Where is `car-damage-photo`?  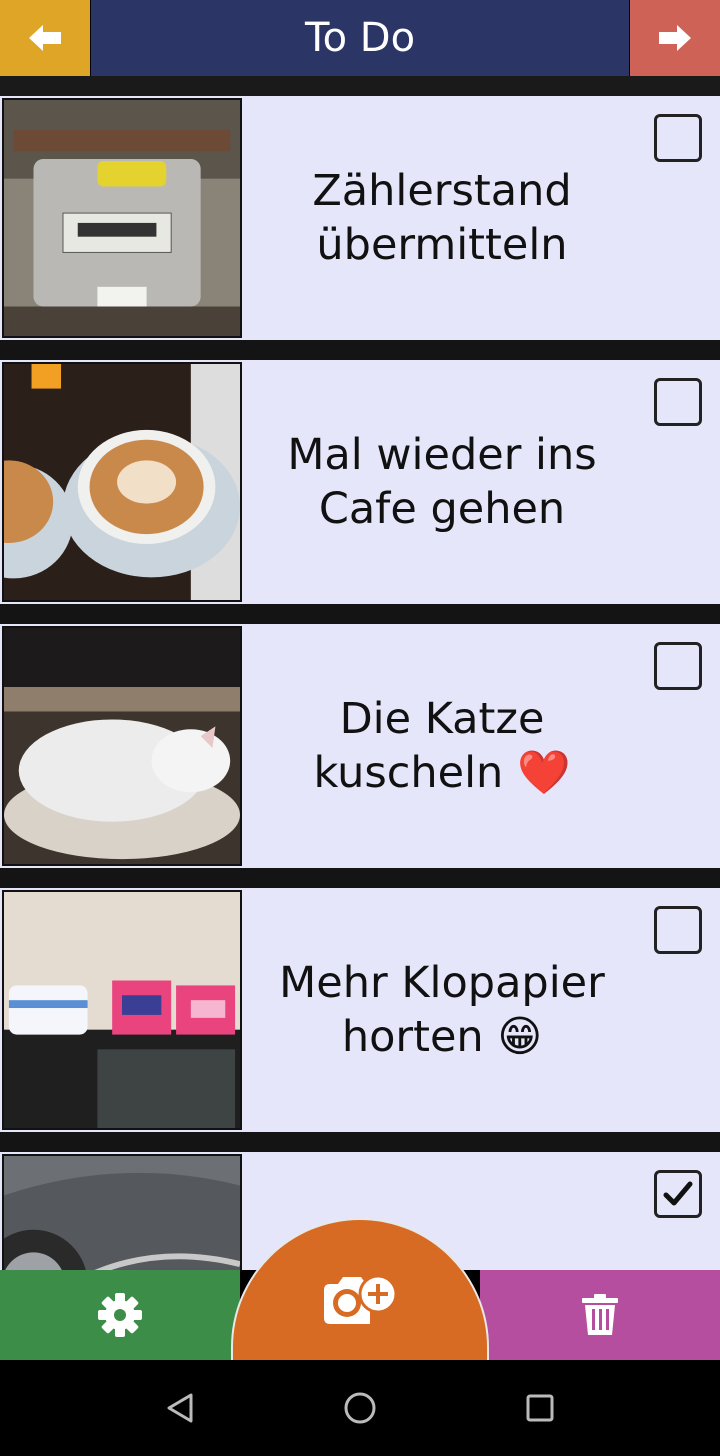 car-damage-photo is located at coordinates (122, 1212).